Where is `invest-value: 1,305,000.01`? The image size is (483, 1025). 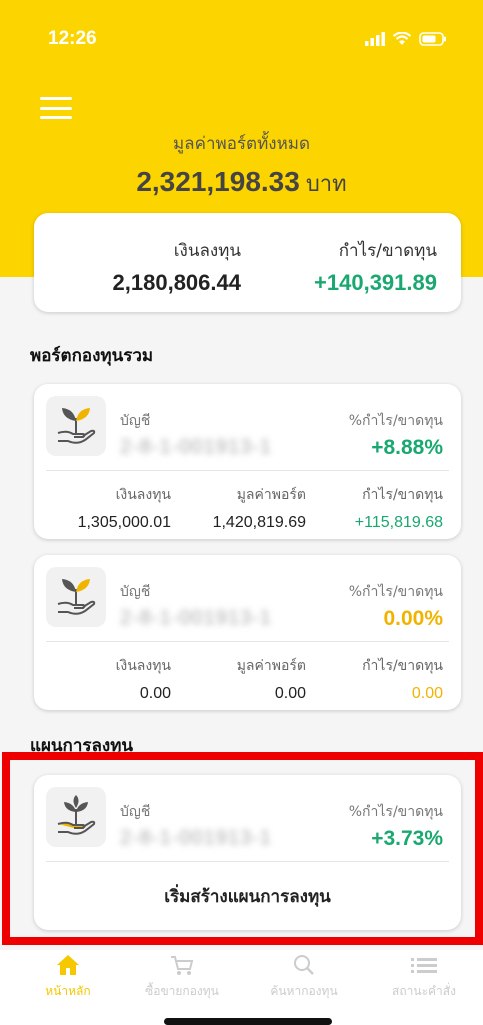 invest-value: 1,305,000.01 is located at coordinates (124, 522).